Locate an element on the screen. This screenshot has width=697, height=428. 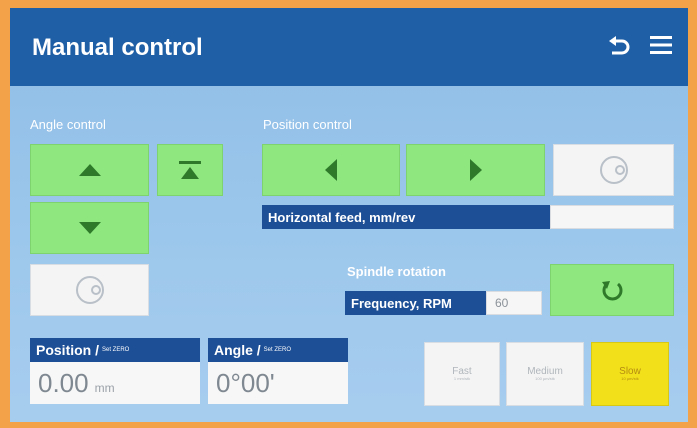
position-stop-button is located at coordinates (613, 170).